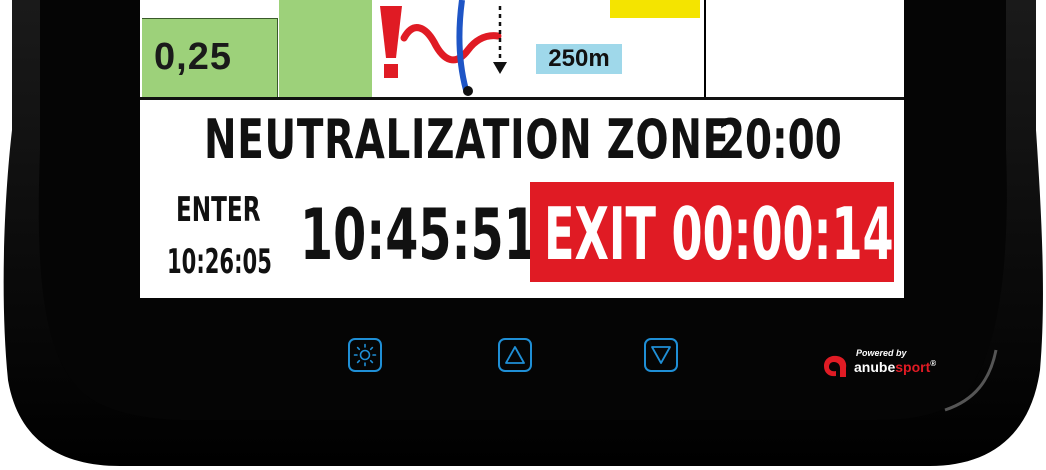 The width and height of the screenshot is (1046, 470). Describe the element at coordinates (835, 366) in the screenshot. I see `anubesport-logo-icon` at that location.